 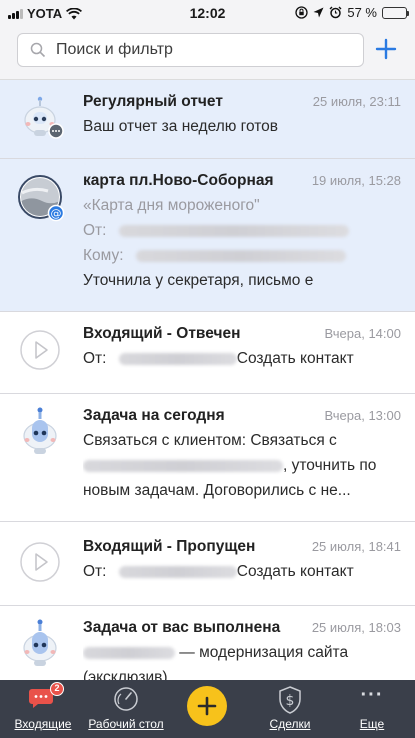 I want to click on item-time: Вчера, 13:00, so click(x=362, y=415).